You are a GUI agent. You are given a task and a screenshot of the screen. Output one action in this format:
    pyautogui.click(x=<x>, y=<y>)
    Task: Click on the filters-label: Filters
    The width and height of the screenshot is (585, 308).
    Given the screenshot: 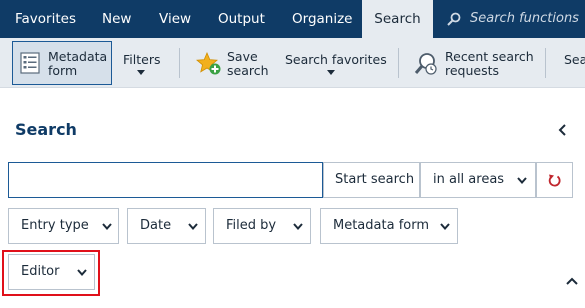 What is the action you would take?
    pyautogui.click(x=142, y=59)
    